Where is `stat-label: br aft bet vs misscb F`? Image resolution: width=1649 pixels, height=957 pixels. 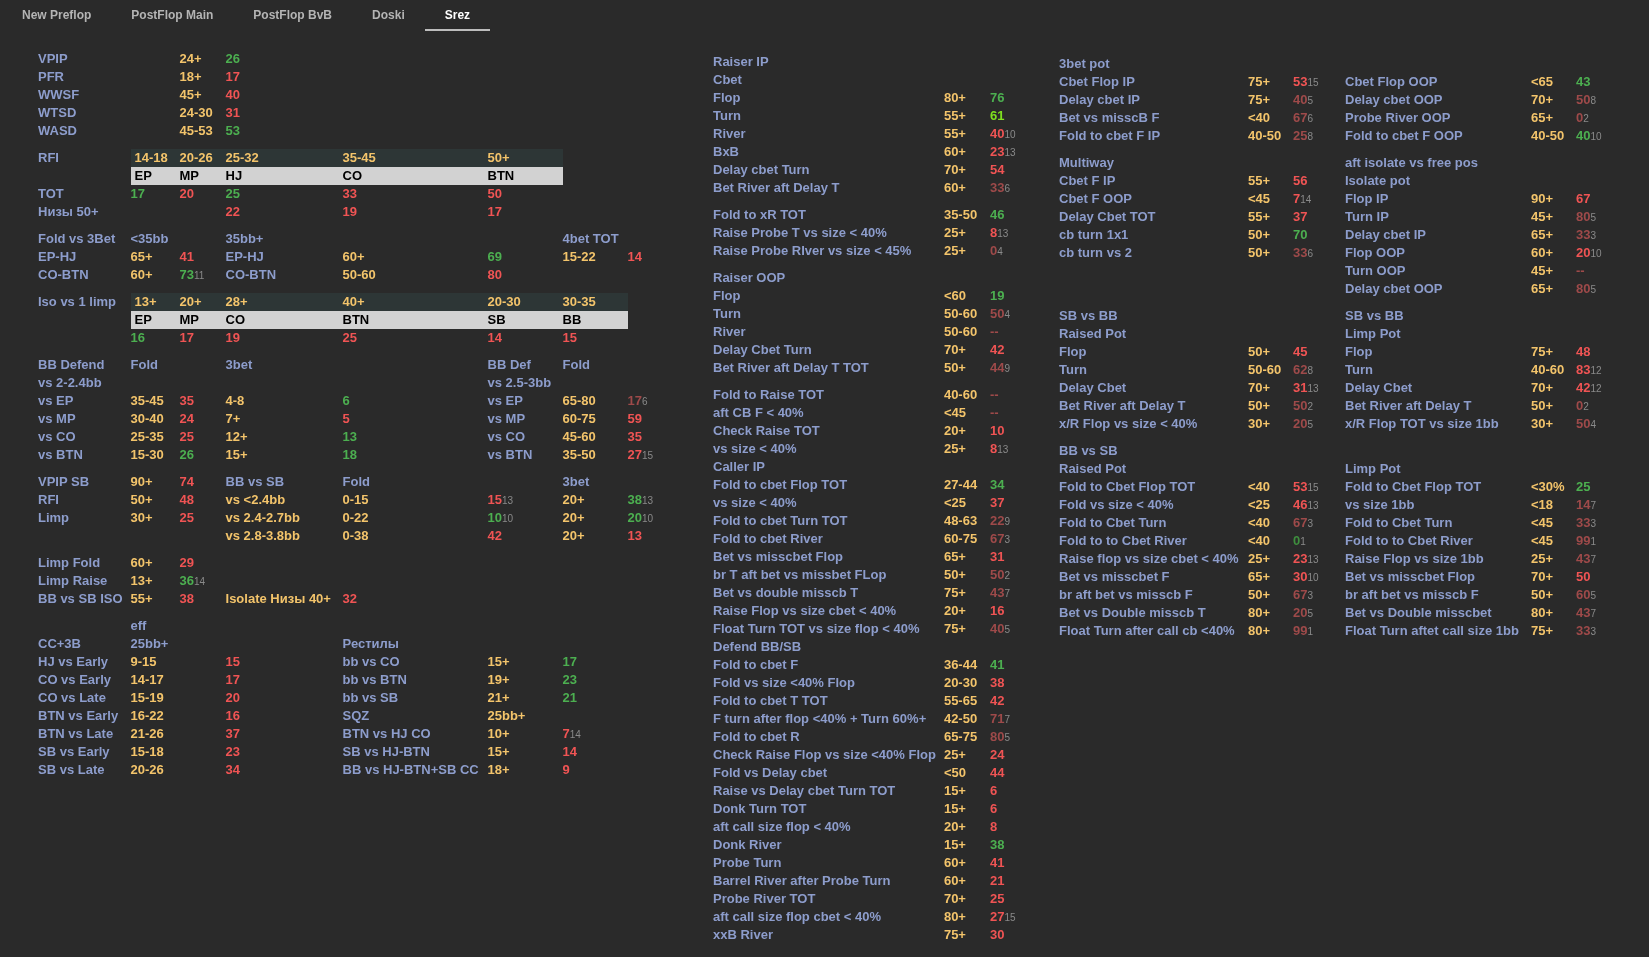 stat-label: br aft bet vs misscb F is located at coordinates (1126, 595).